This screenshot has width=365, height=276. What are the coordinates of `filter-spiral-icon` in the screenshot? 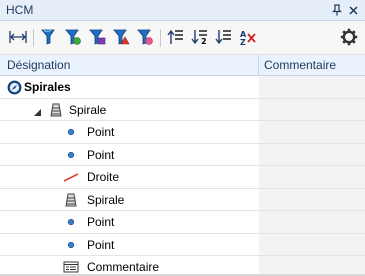 It's located at (49, 37).